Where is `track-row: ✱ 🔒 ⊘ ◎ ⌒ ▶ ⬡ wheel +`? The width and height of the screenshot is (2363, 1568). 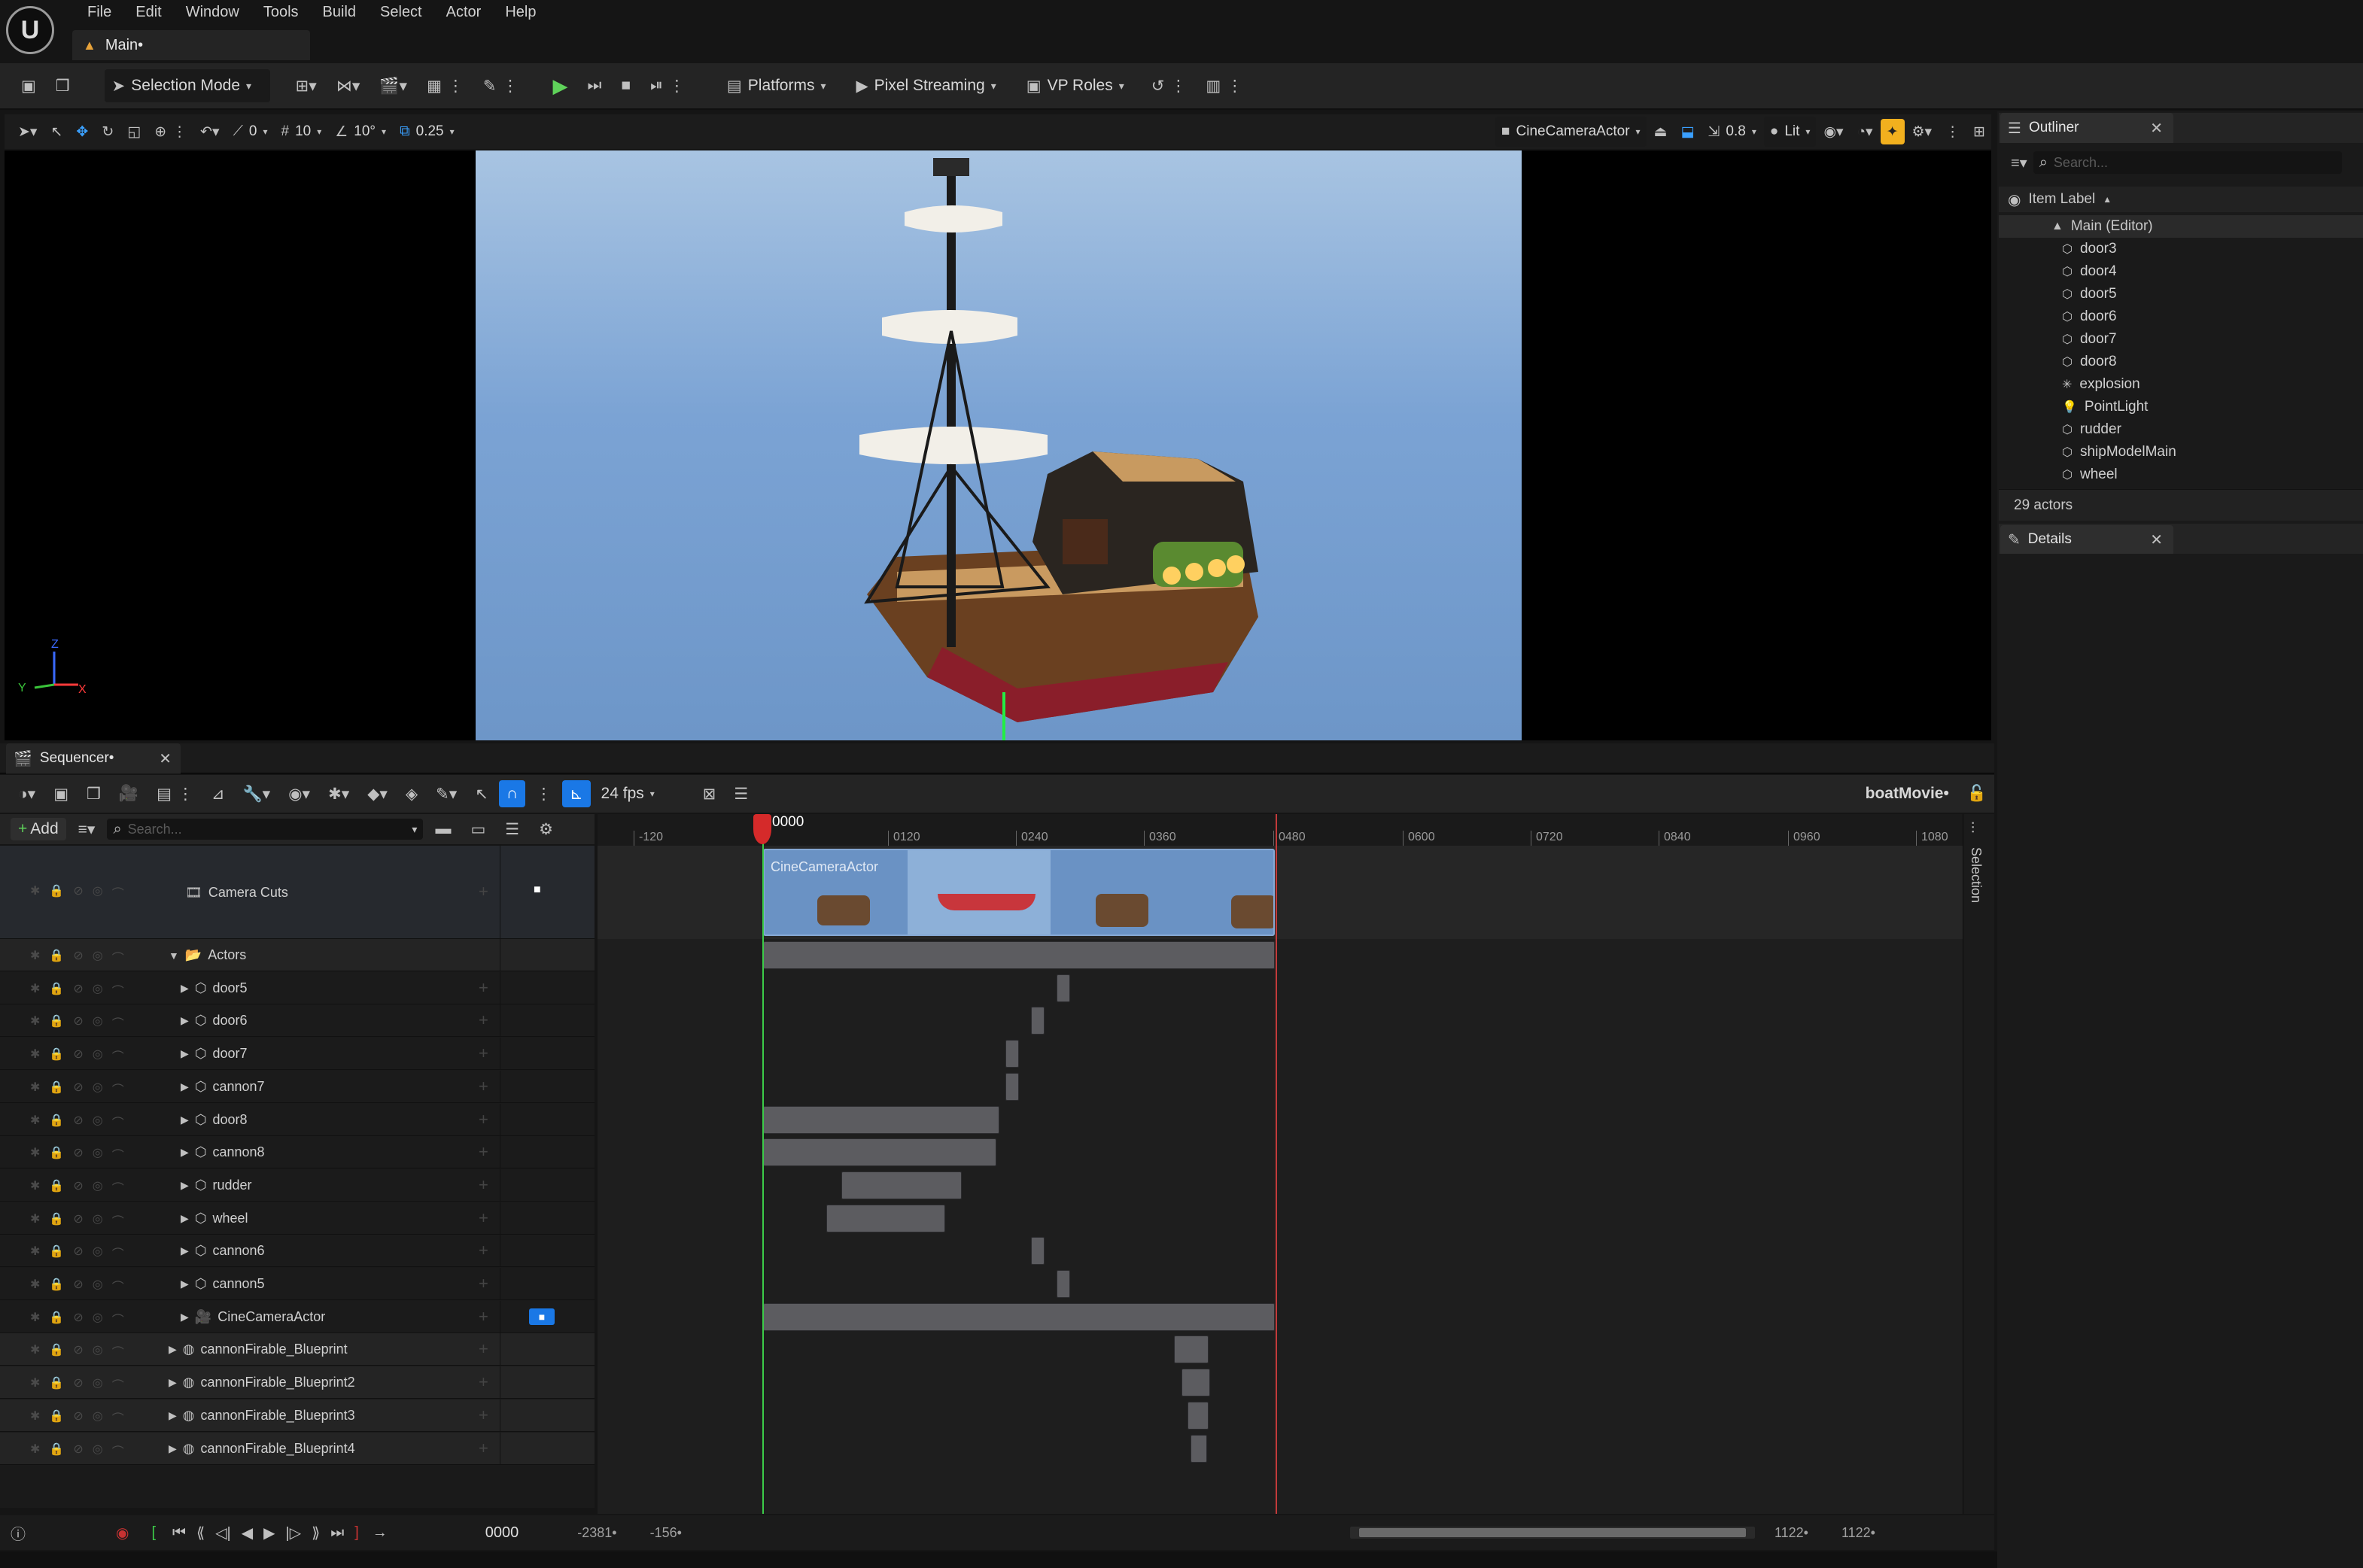 track-row: ✱ 🔒 ⊘ ◎ ⌒ ▶ ⬡ wheel + is located at coordinates (297, 1218).